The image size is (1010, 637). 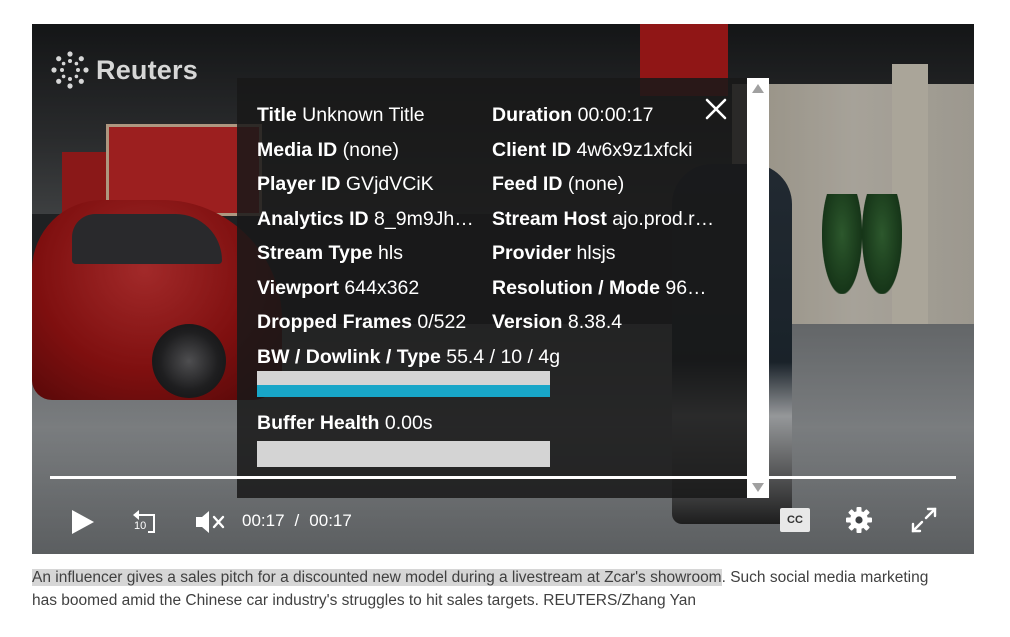 What do you see at coordinates (263, 520) in the screenshot?
I see `current-time: 00:17` at bounding box center [263, 520].